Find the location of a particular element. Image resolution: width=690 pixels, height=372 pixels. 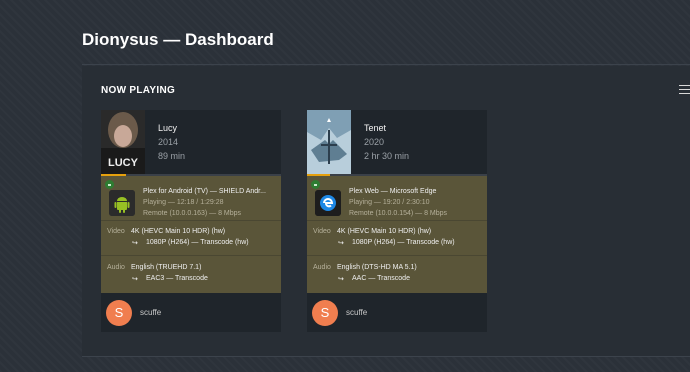

menu-icon is located at coordinates (684, 91).